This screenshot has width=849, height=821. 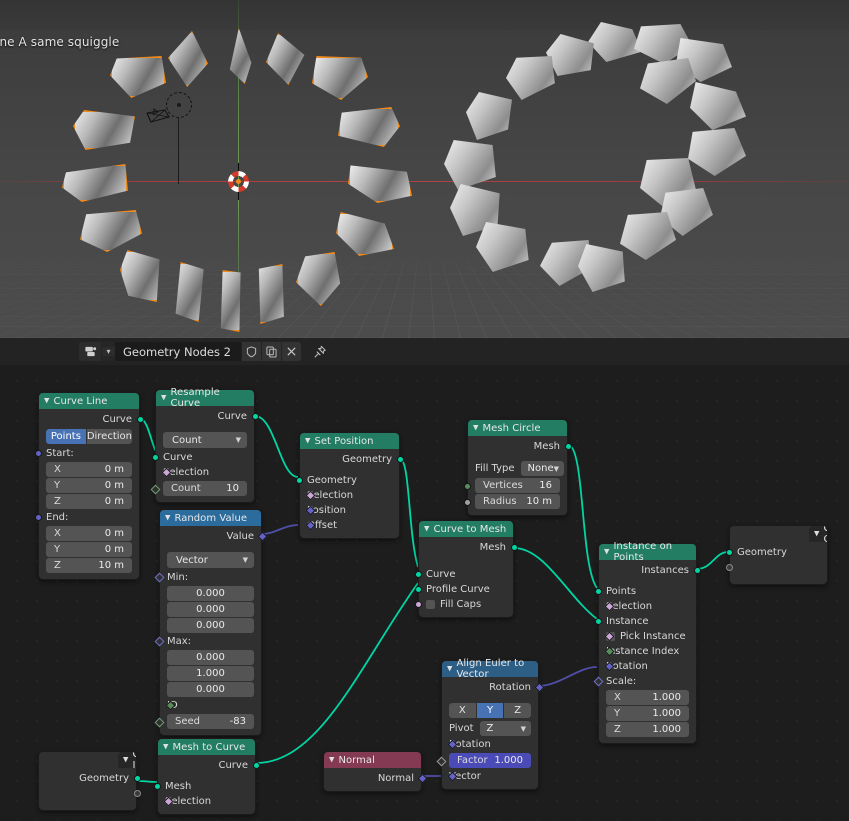 What do you see at coordinates (210, 657) in the screenshot?
I see `max-x-field: 0.000` at bounding box center [210, 657].